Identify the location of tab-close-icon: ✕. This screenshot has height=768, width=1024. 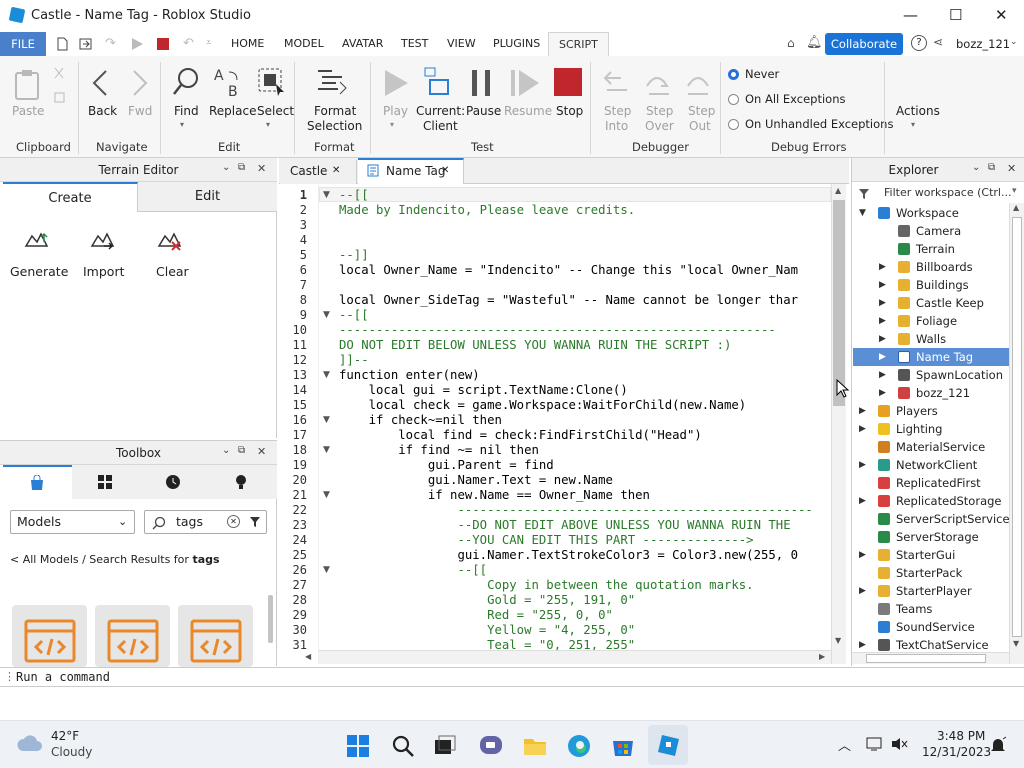
(336, 170).